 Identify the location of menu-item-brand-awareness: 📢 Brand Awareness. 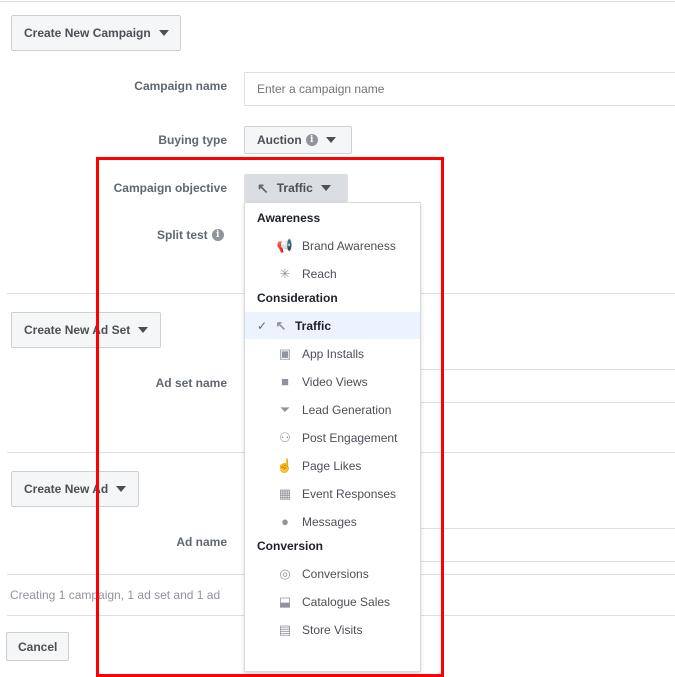
(332, 245).